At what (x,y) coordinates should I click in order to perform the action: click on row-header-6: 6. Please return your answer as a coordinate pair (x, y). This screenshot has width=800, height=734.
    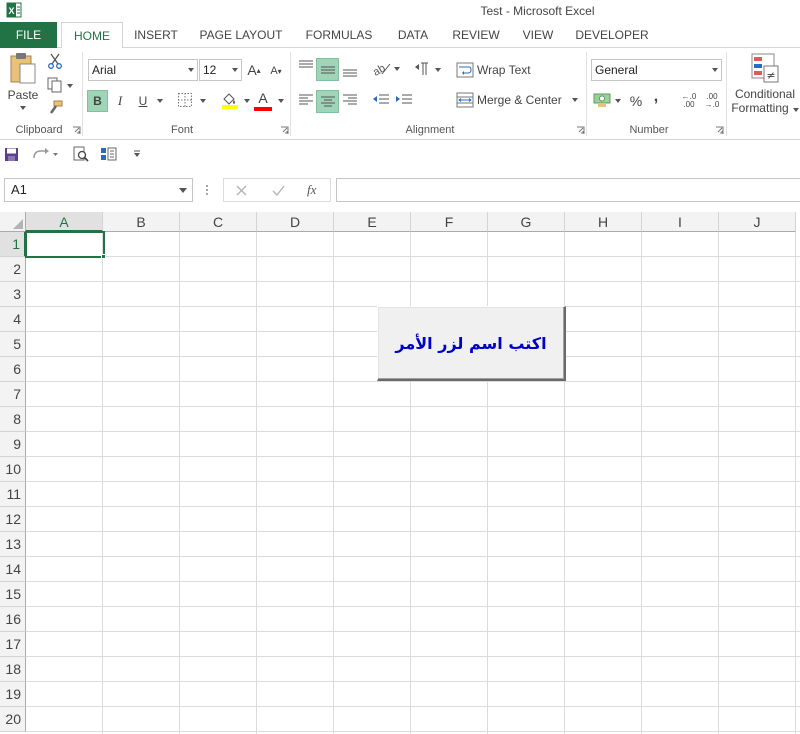
    Looking at the image, I should click on (13, 369).